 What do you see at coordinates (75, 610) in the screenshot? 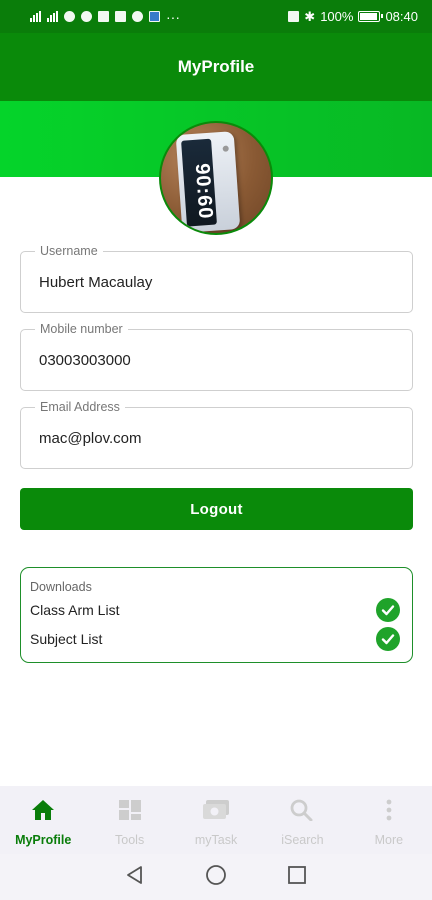
I see `download-item-label: Class Arm List` at bounding box center [75, 610].